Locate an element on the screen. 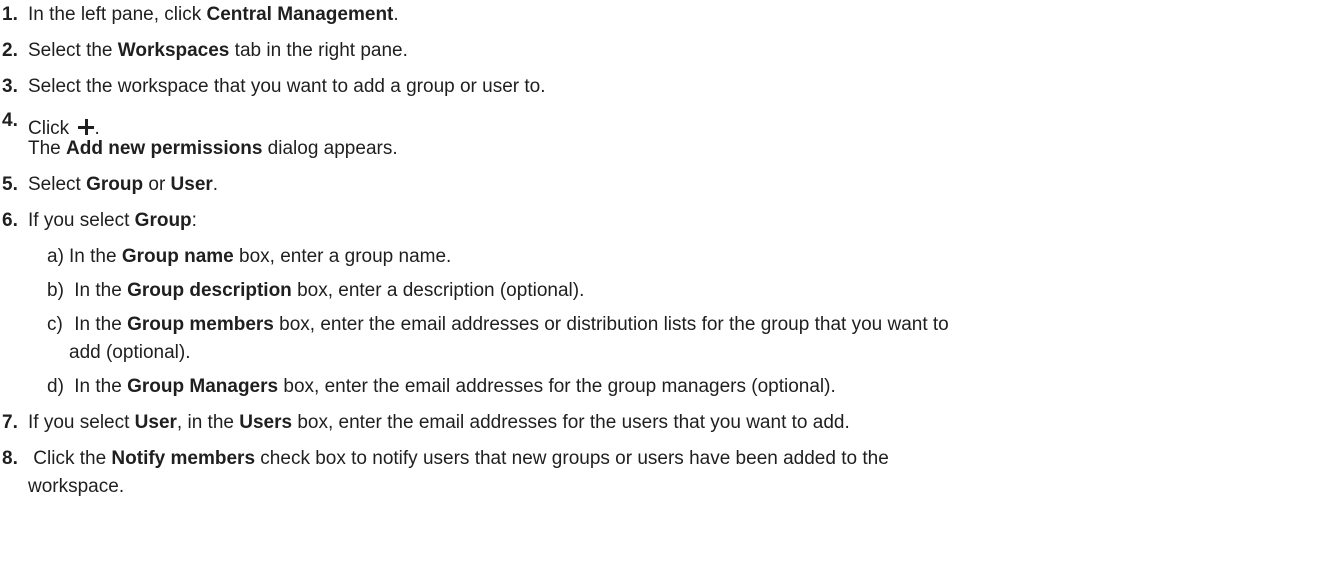  step-number: 2. is located at coordinates (10, 50).